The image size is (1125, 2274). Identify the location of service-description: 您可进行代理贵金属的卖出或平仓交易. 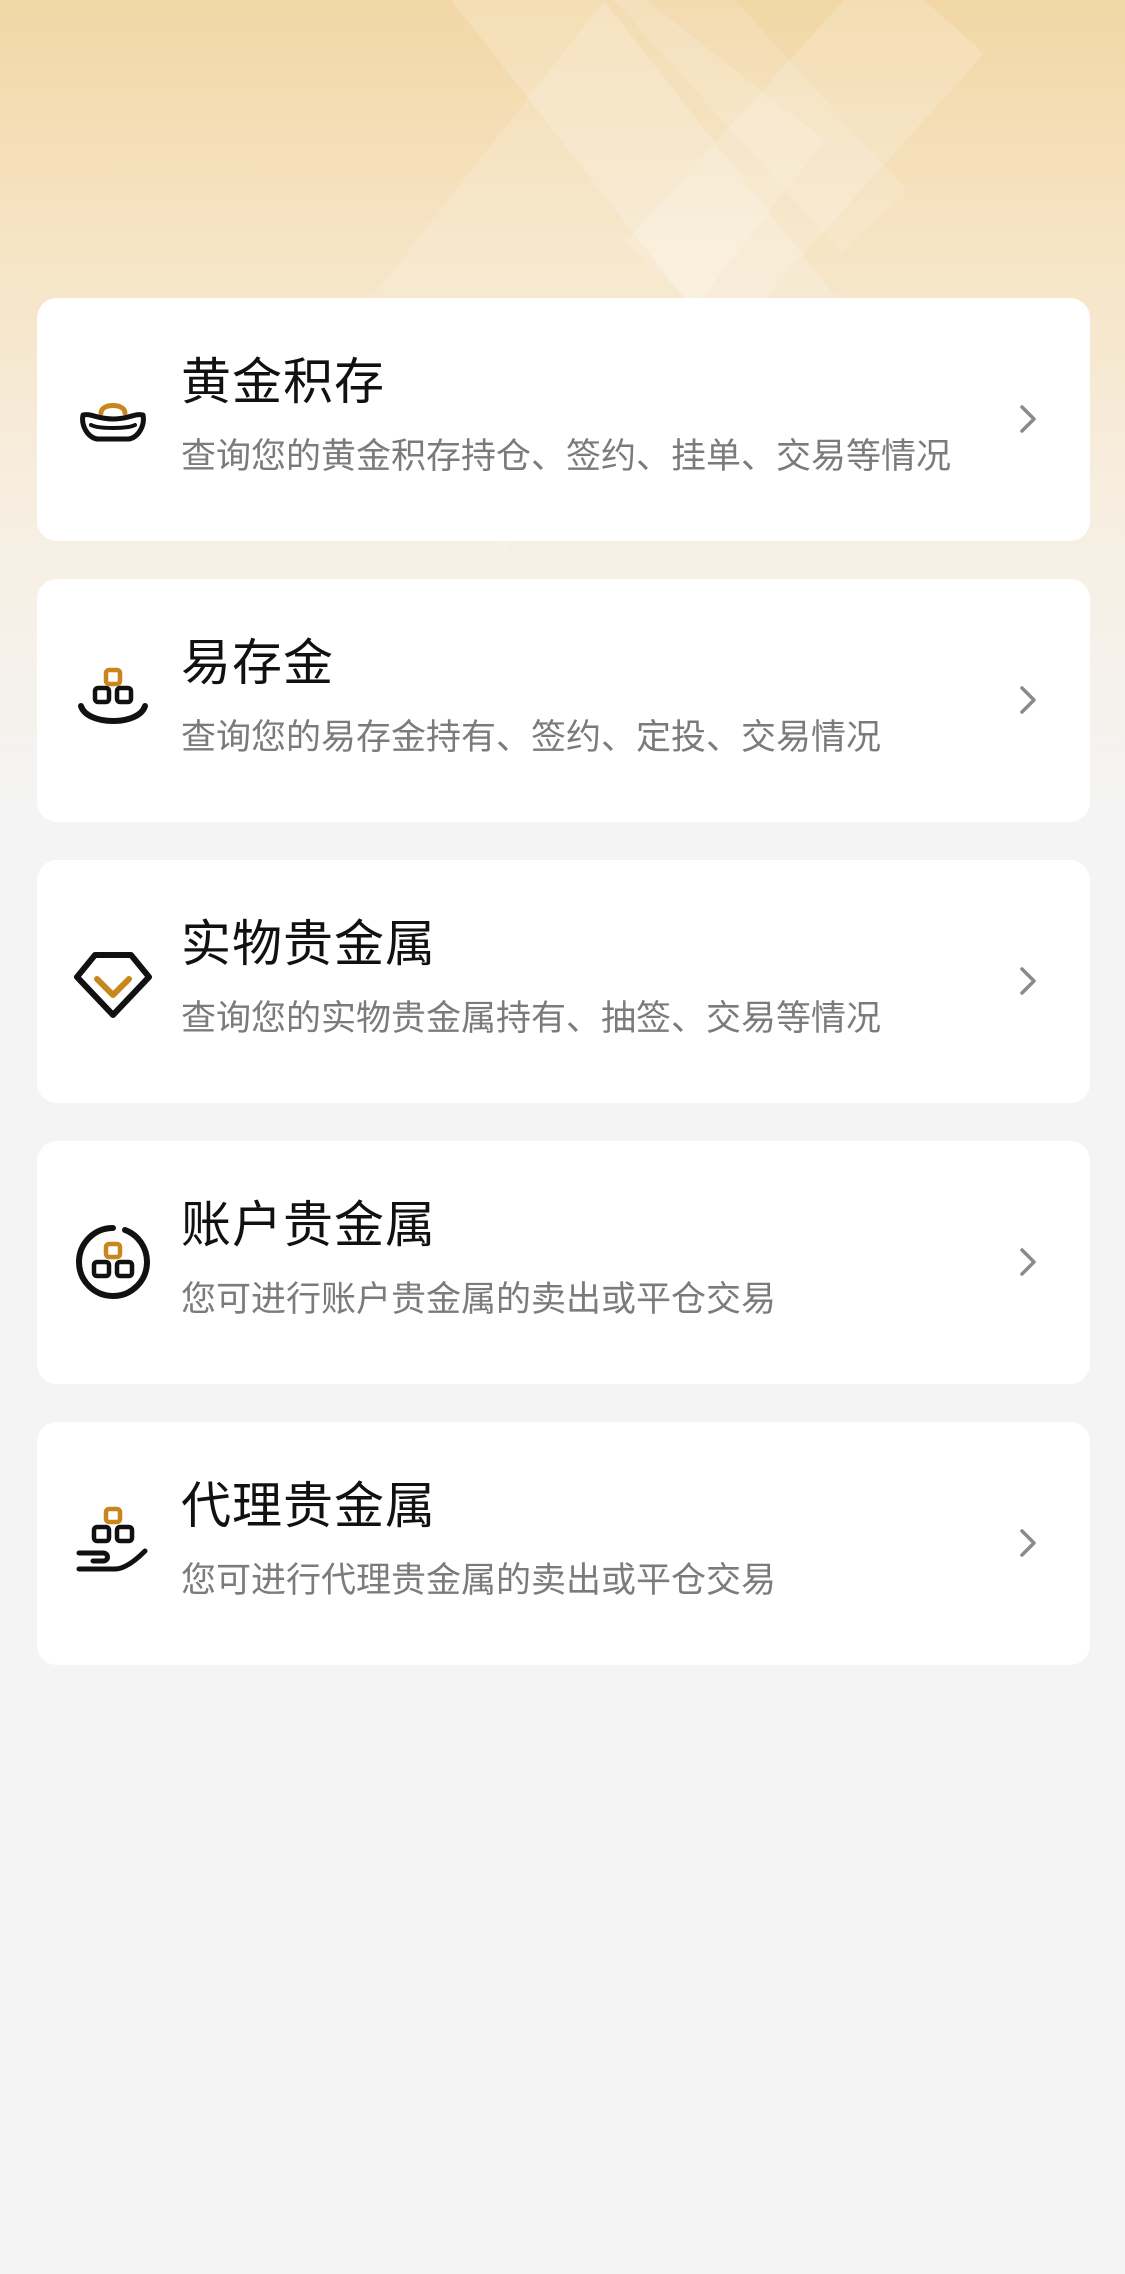
(479, 1581).